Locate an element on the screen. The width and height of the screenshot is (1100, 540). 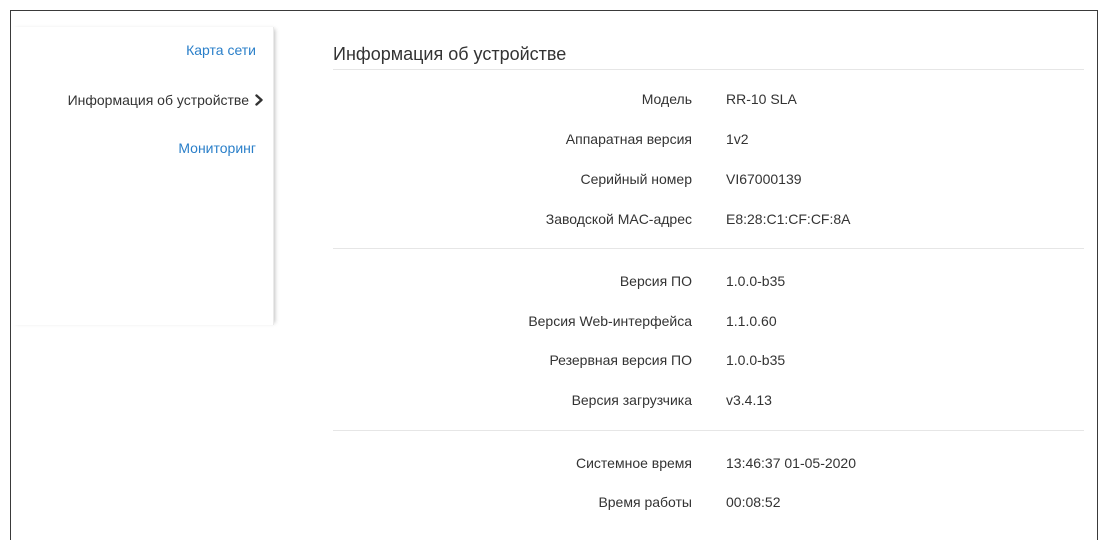
sidebar-item-label: Карта сети is located at coordinates (221, 50).